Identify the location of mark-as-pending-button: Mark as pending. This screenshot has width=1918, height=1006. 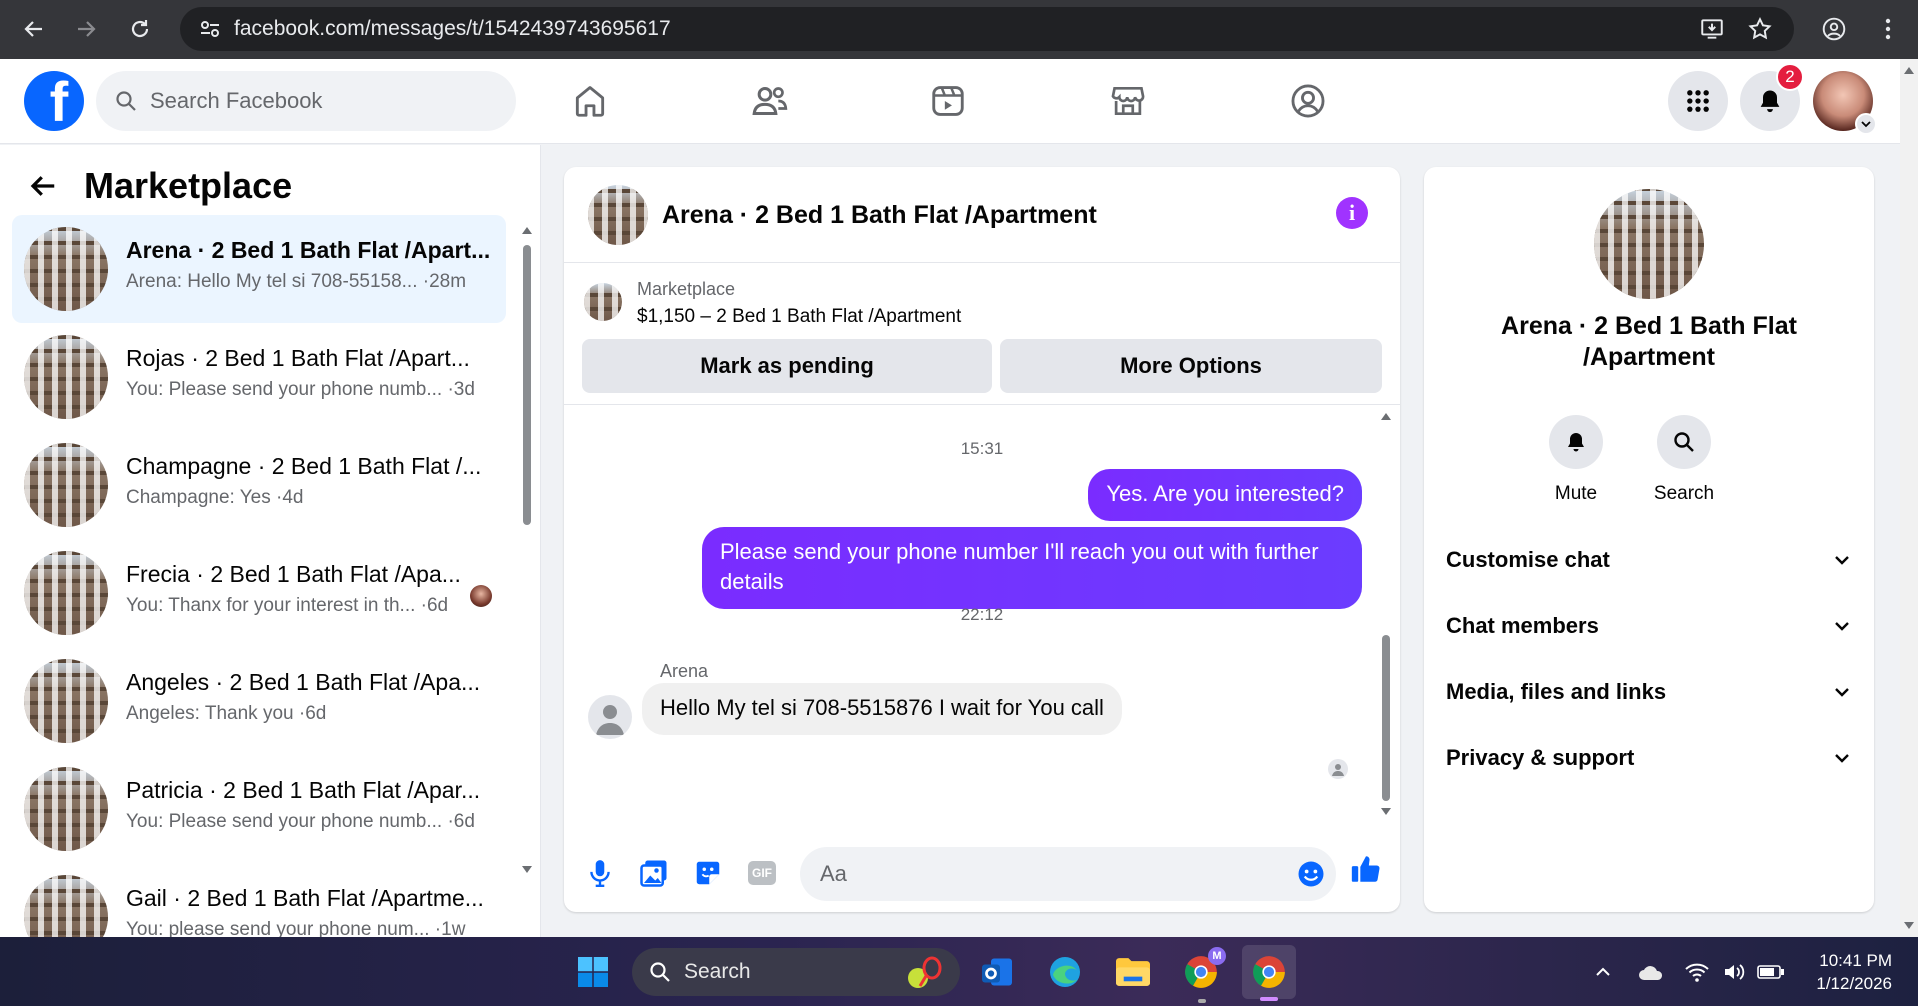
(787, 366).